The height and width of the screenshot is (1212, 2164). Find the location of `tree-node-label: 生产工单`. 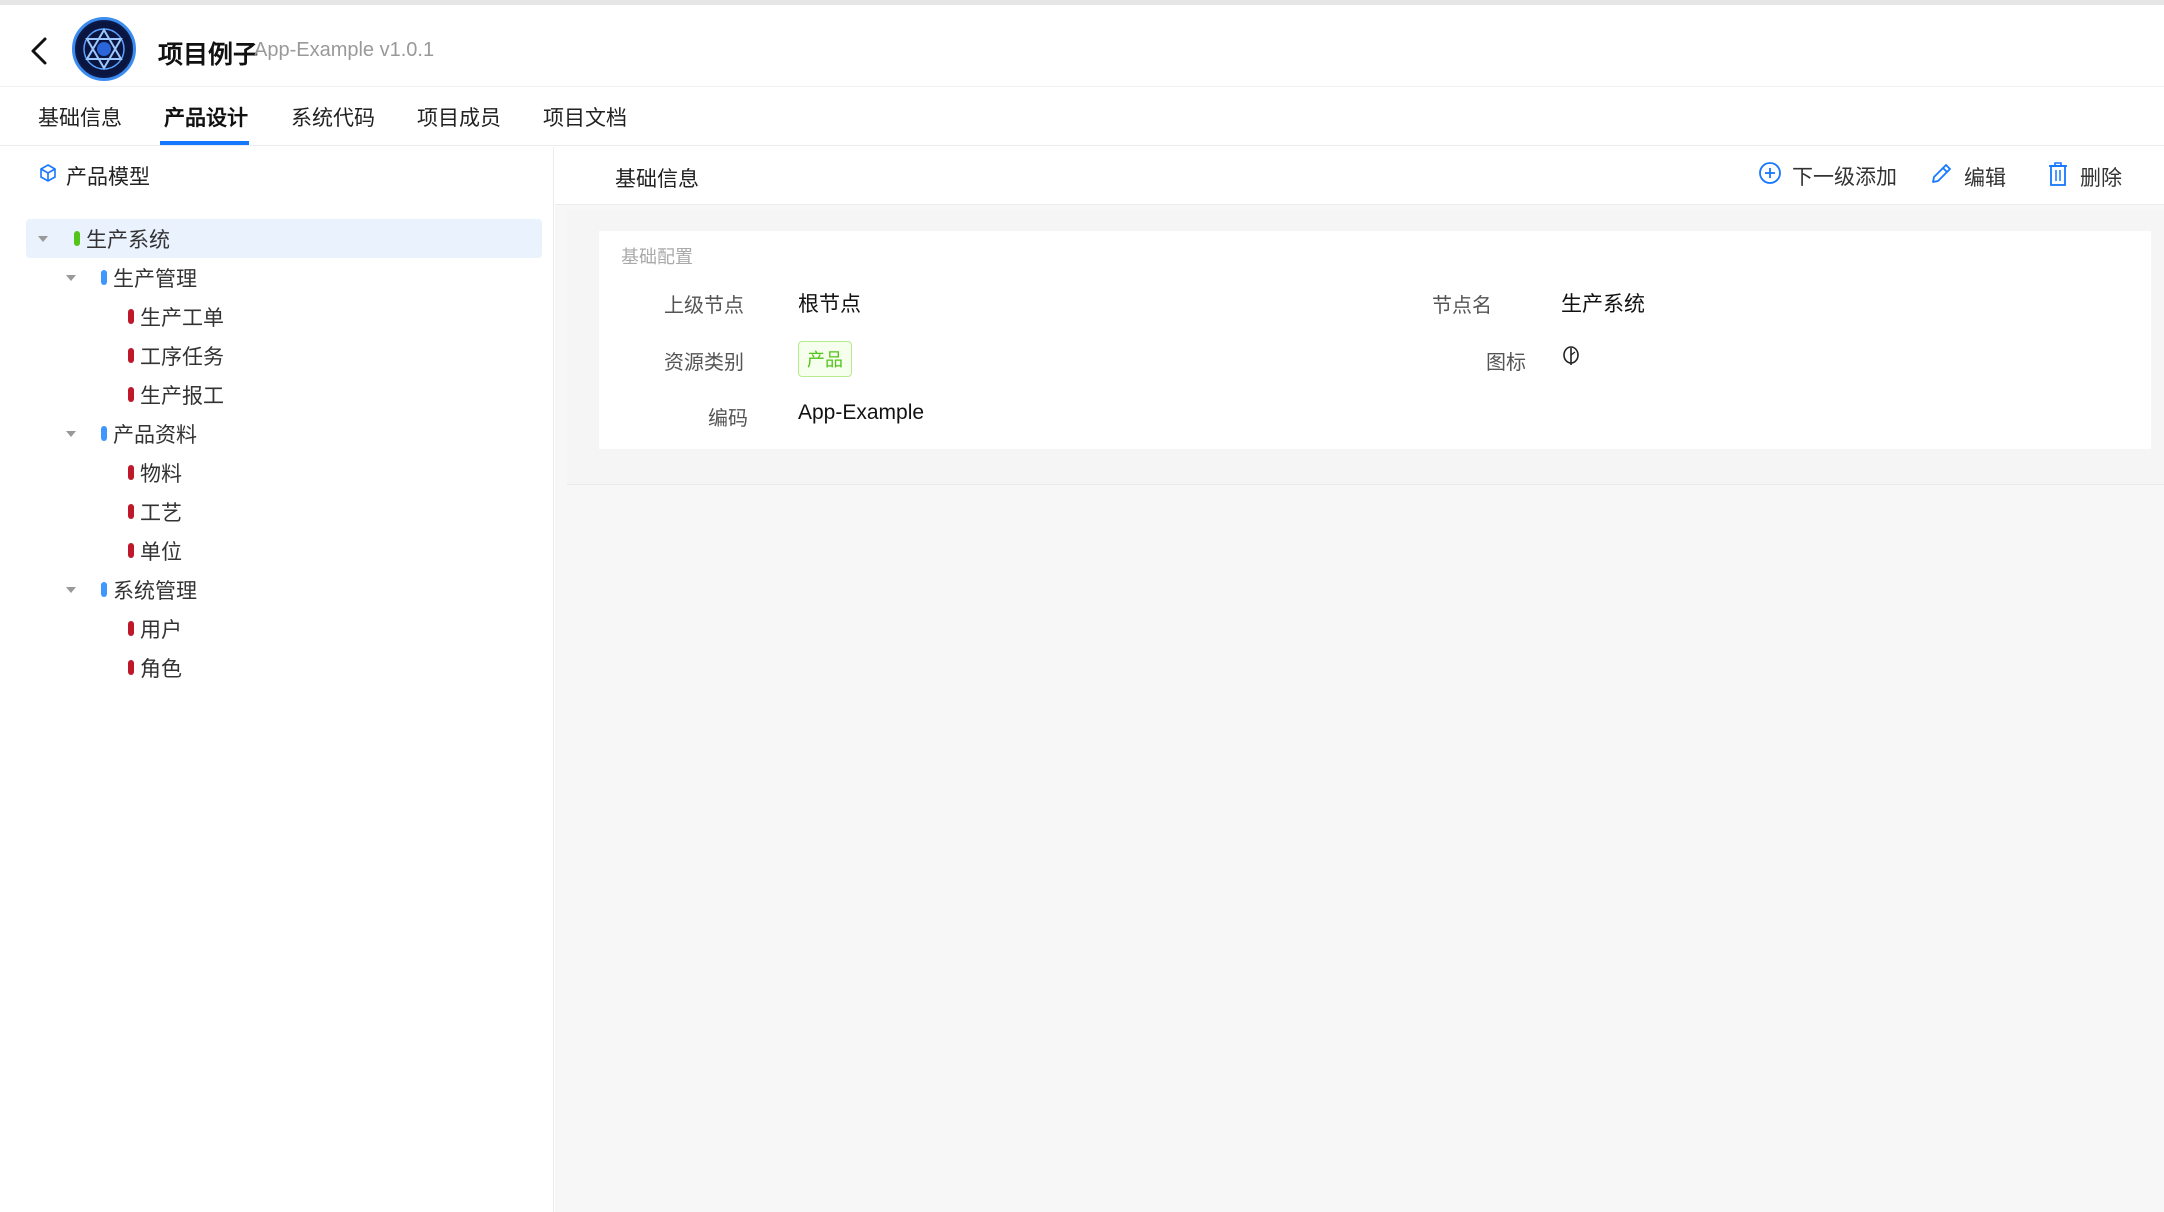

tree-node-label: 生产工单 is located at coordinates (182, 318).